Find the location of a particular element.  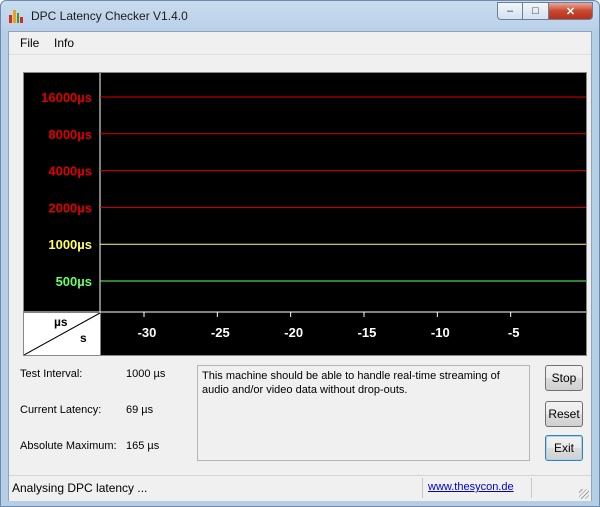

resize-grip is located at coordinates (584, 494).